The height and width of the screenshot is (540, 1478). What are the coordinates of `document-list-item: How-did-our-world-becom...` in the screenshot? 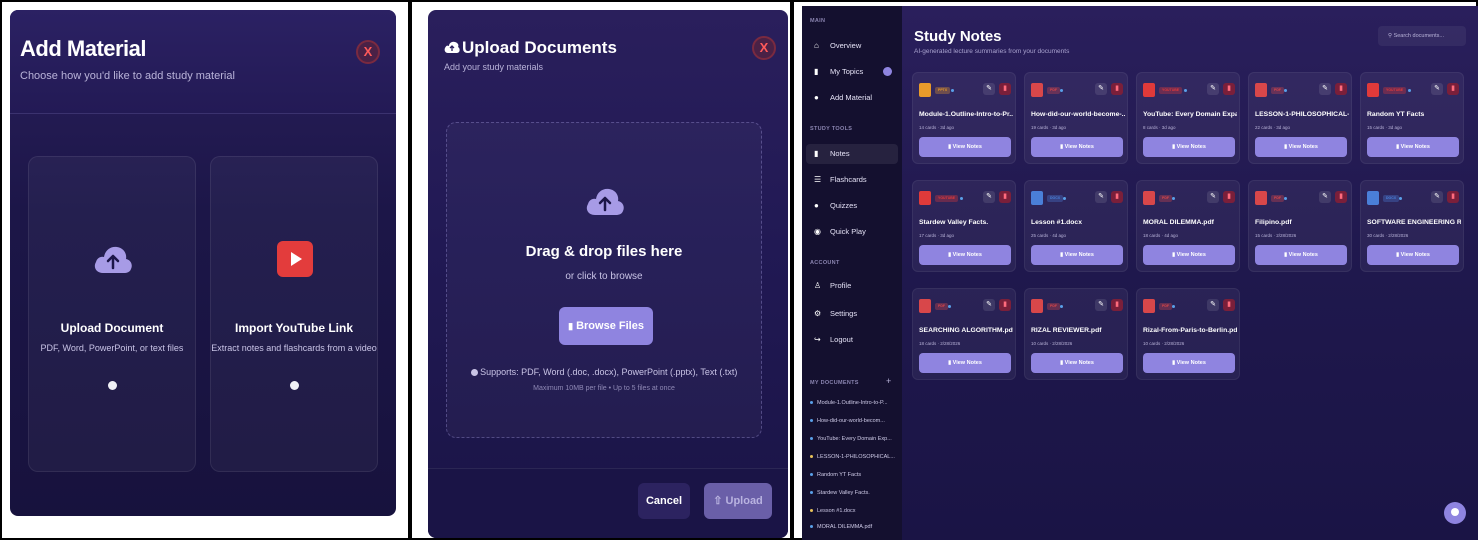 It's located at (854, 421).